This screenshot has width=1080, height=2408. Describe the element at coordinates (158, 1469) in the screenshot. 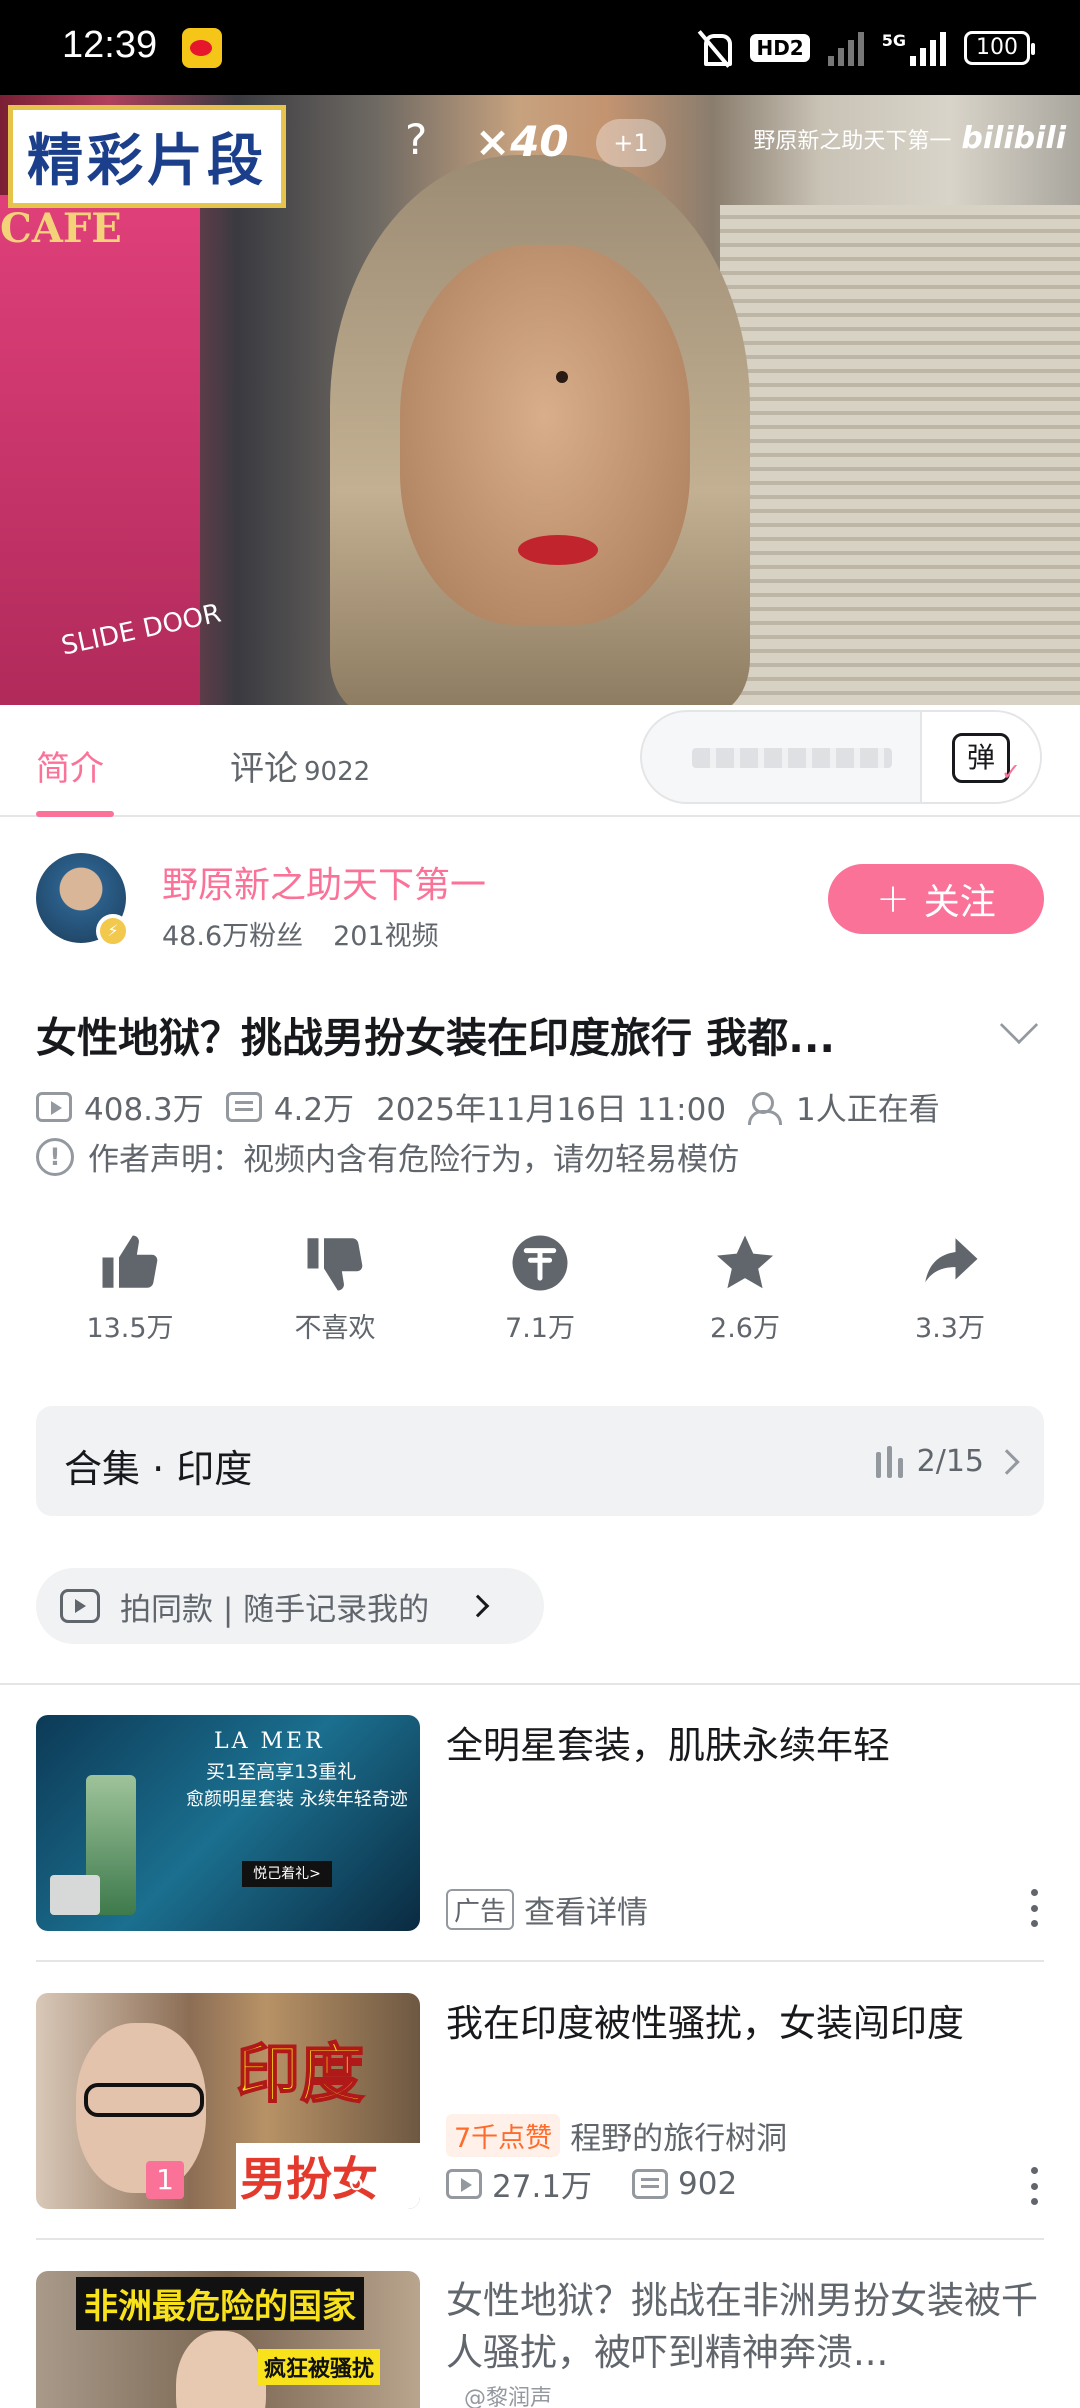

I see `collection-title: 合集 · 印度` at that location.